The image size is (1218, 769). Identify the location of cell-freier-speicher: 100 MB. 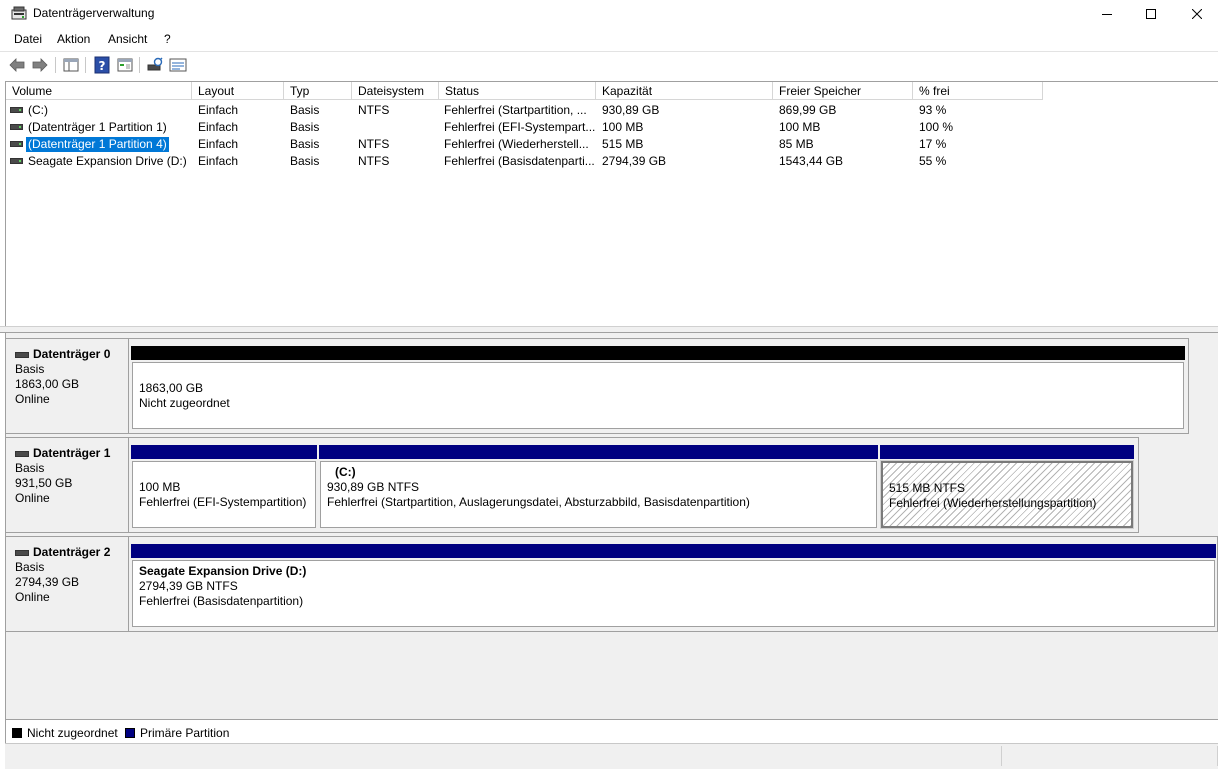
(800, 127).